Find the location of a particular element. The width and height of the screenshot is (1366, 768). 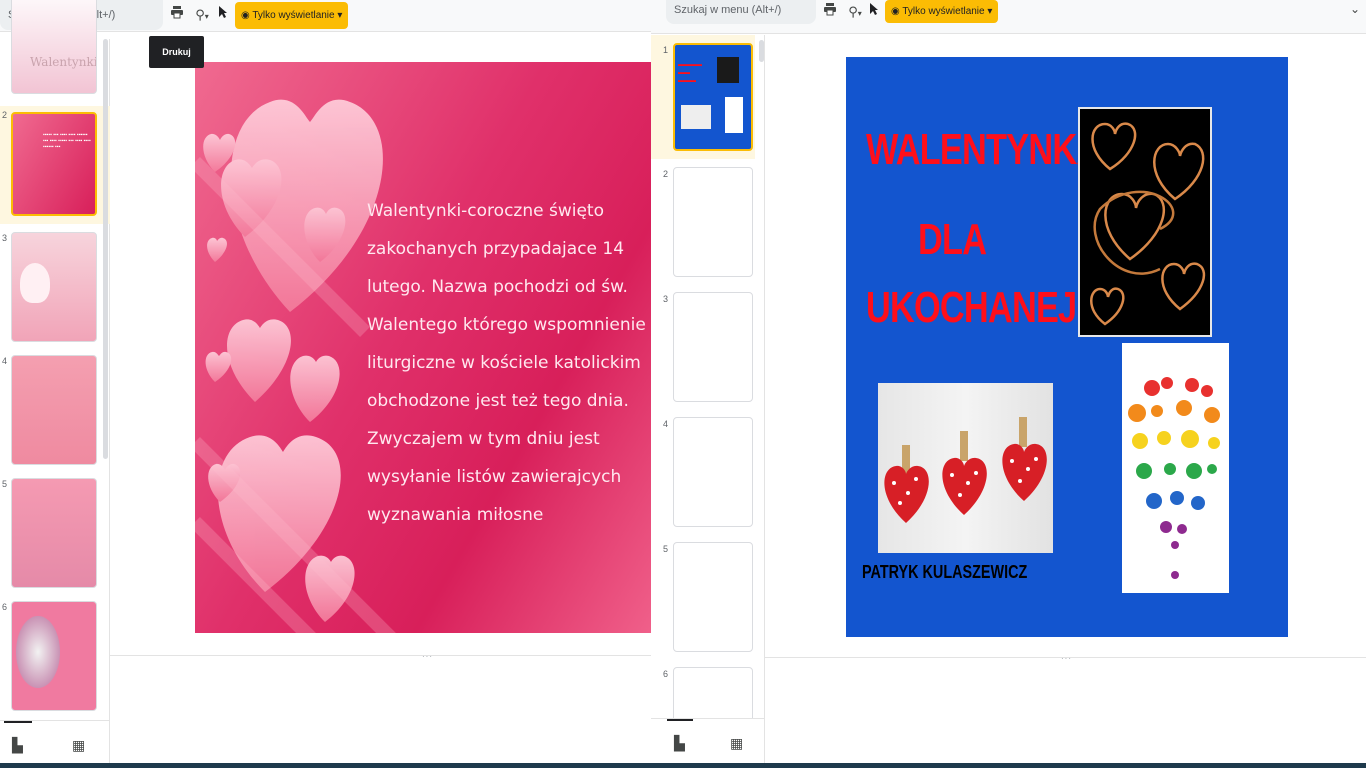

glitter-hearts-artwork is located at coordinates (1148, 224).